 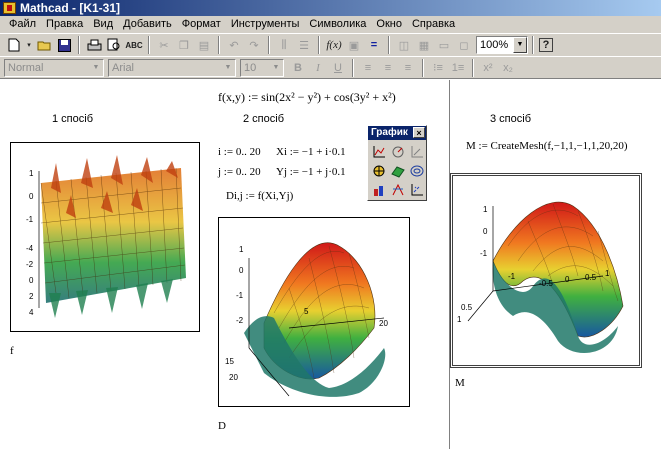 What do you see at coordinates (389, 24) in the screenshot?
I see `menu-window: Окно` at bounding box center [389, 24].